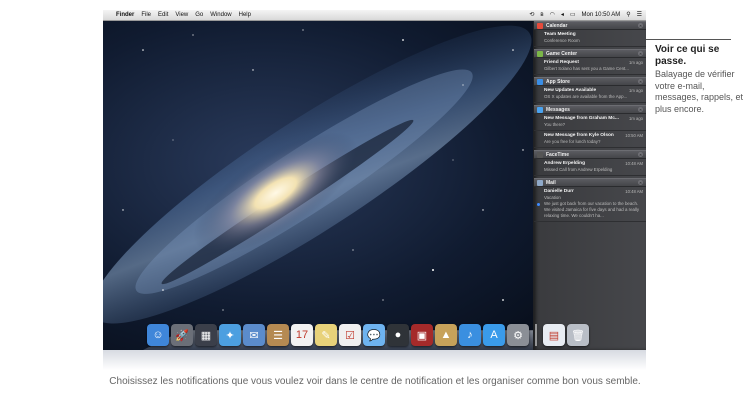 The width and height of the screenshot is (750, 406). What do you see at coordinates (590, 38) in the screenshot?
I see `notification-item: Team Meeting Conference Room` at bounding box center [590, 38].